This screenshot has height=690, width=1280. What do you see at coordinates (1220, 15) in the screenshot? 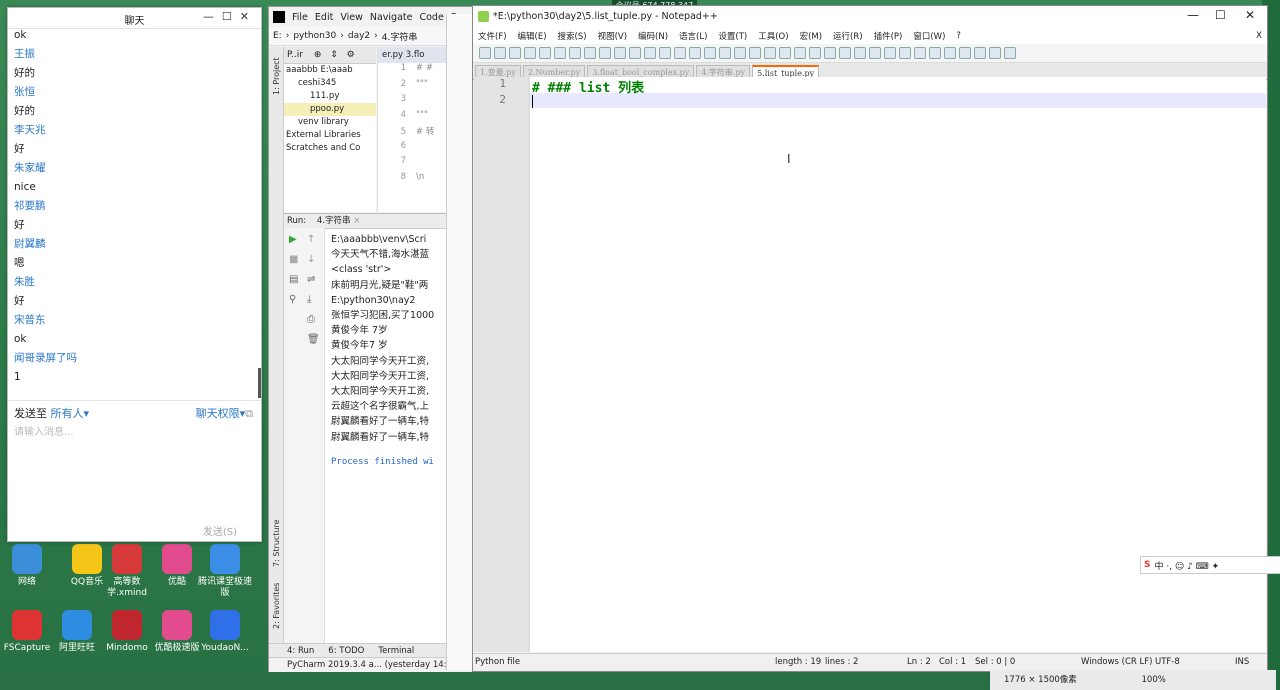
I see `maximize-icon: ☐` at bounding box center [1220, 15].